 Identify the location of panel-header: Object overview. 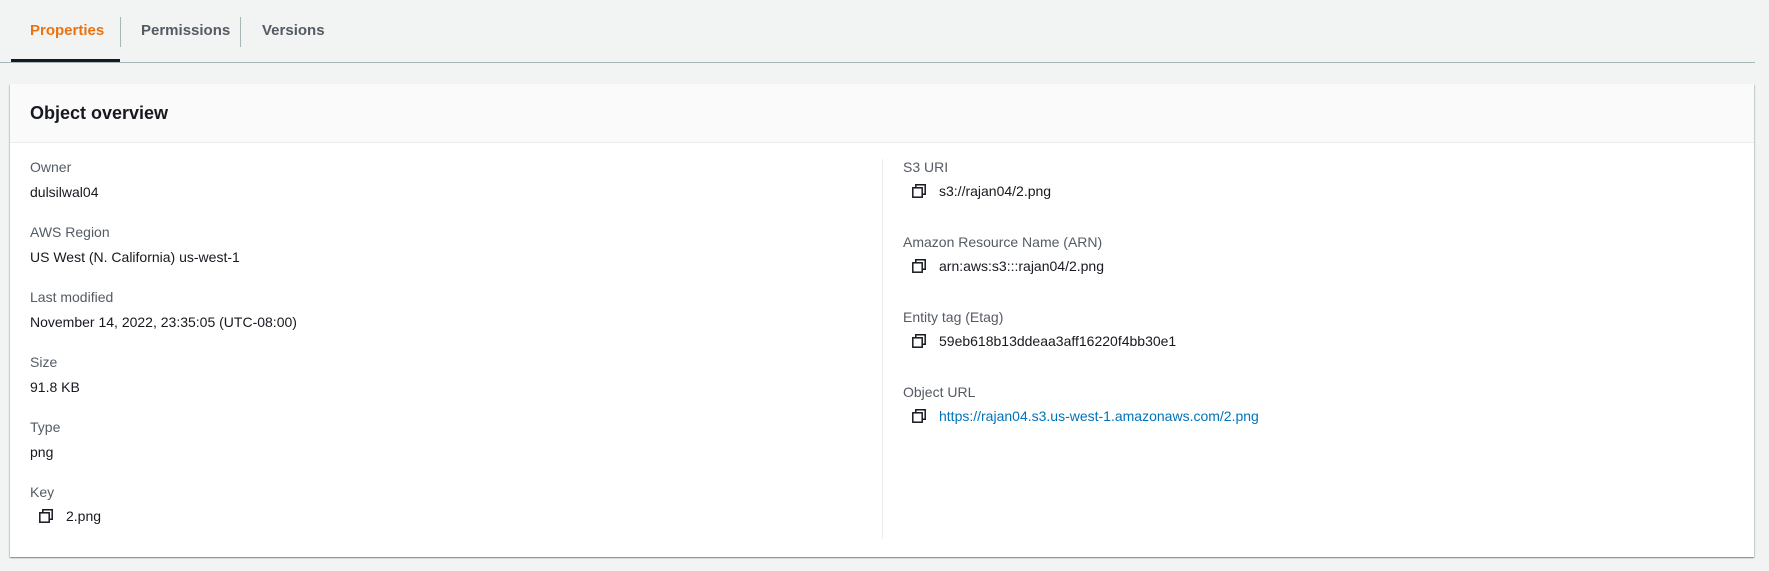
(882, 113).